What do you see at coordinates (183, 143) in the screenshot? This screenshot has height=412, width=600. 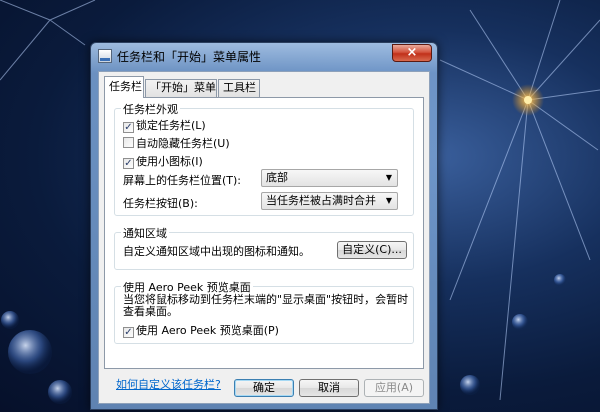 I see `autohide-taskbar-label: 自动隐藏任务栏(U)` at bounding box center [183, 143].